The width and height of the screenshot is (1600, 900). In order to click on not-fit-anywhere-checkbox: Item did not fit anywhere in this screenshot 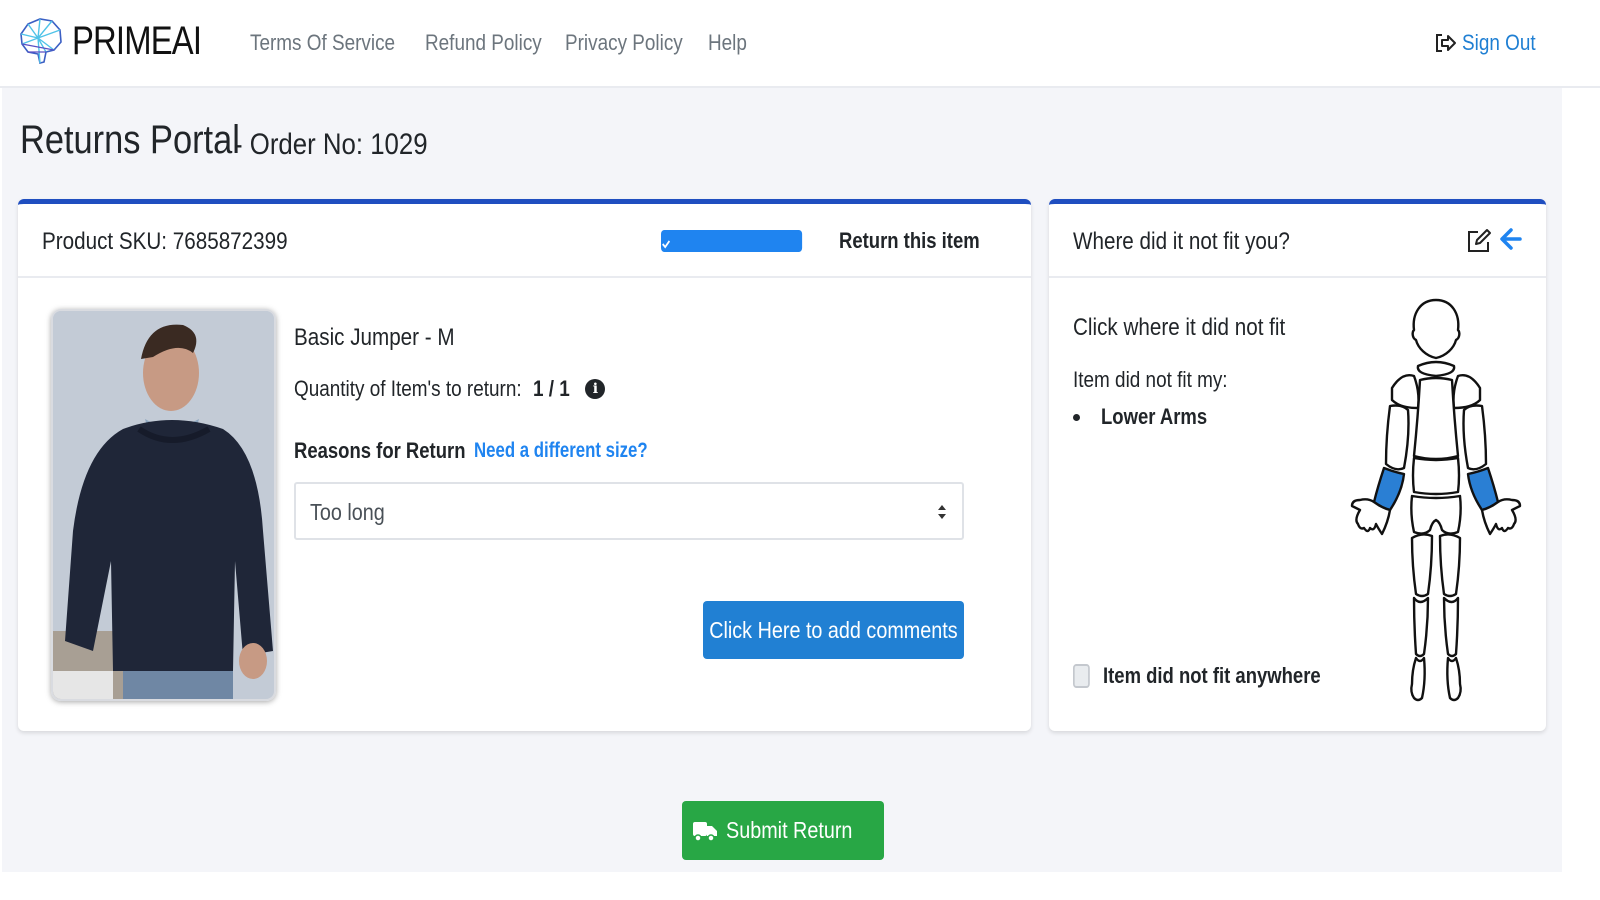, I will do `click(1217, 676)`.